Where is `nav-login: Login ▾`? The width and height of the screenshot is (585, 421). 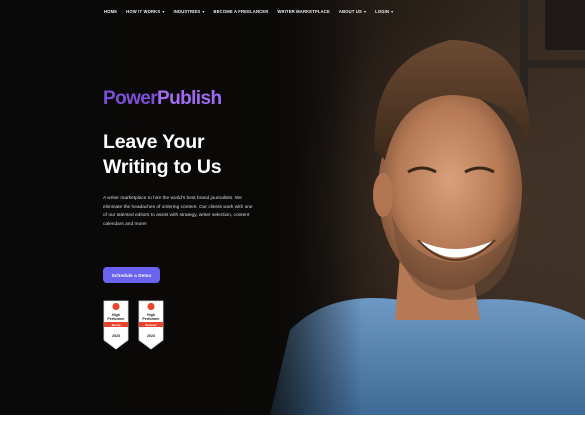
nav-login: Login ▾ is located at coordinates (384, 11).